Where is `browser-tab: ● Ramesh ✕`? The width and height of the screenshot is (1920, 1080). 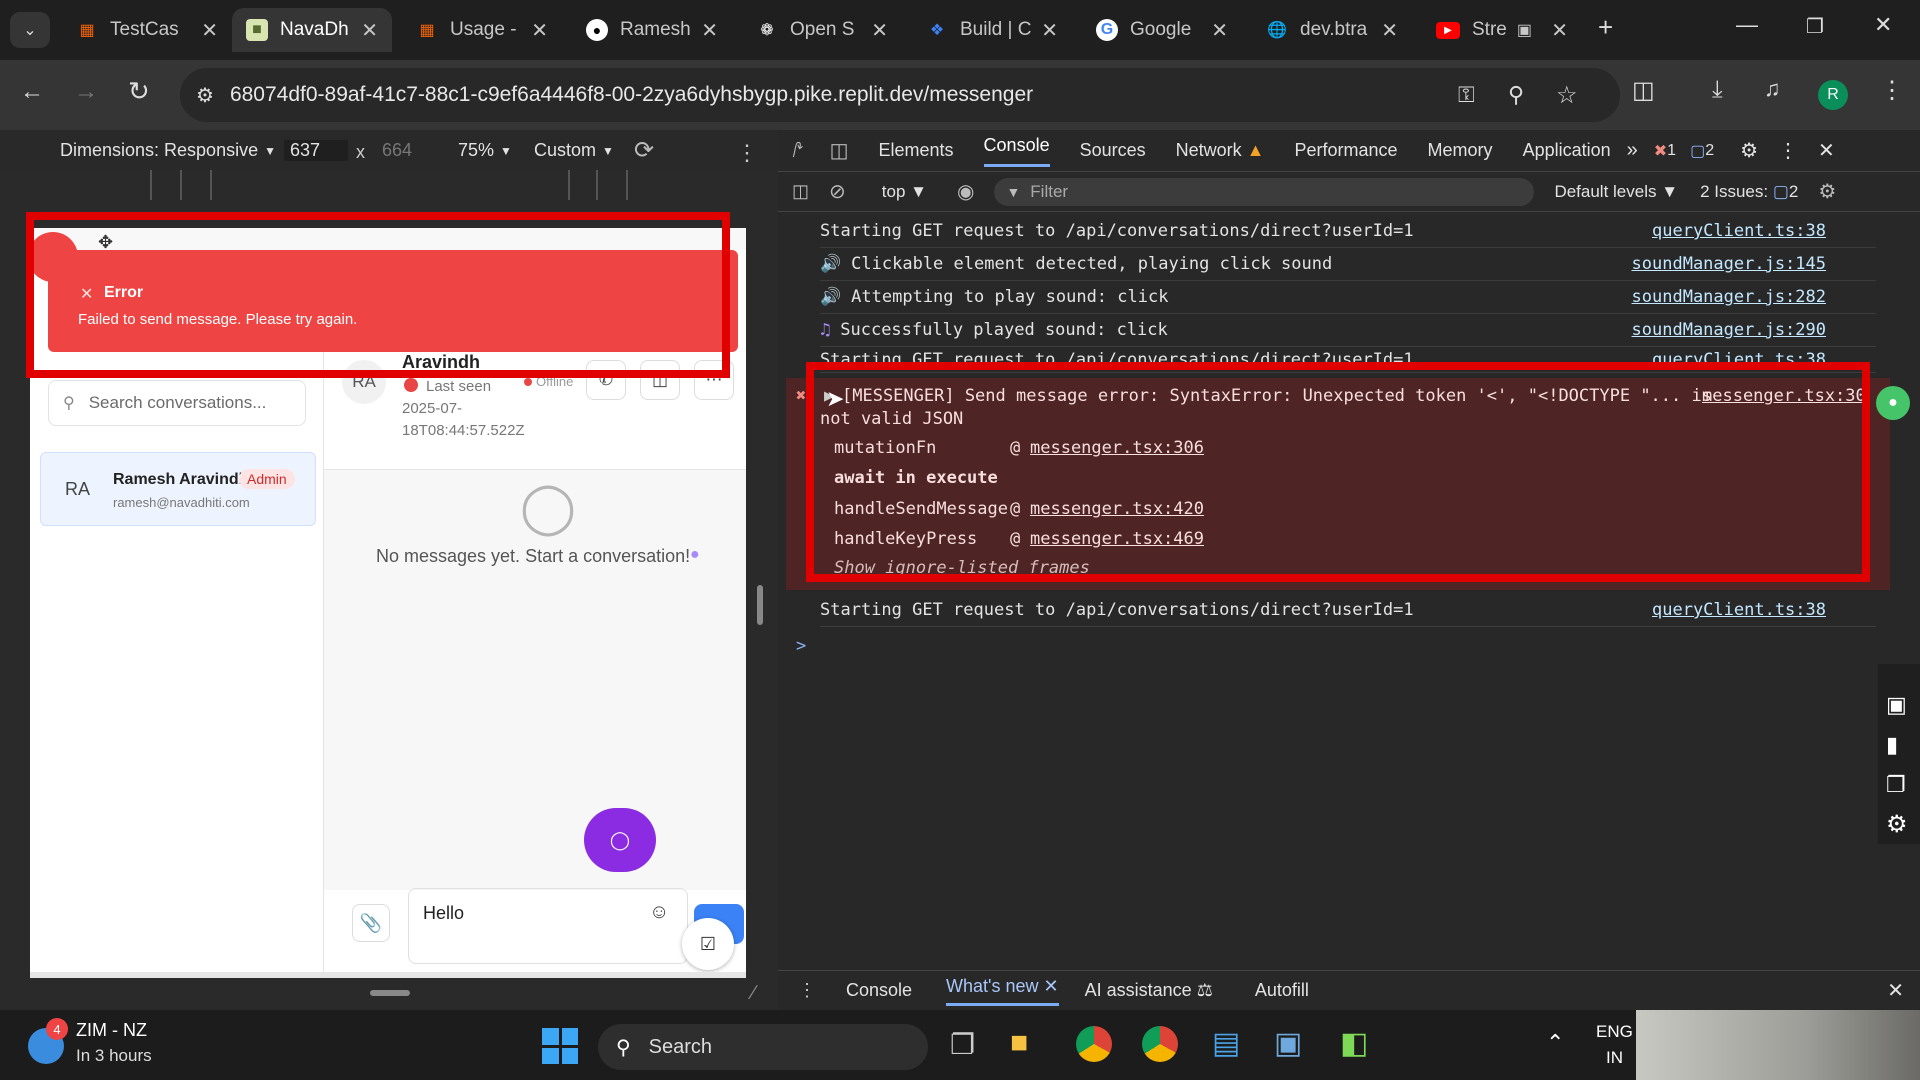 browser-tab: ● Ramesh ✕ is located at coordinates (652, 30).